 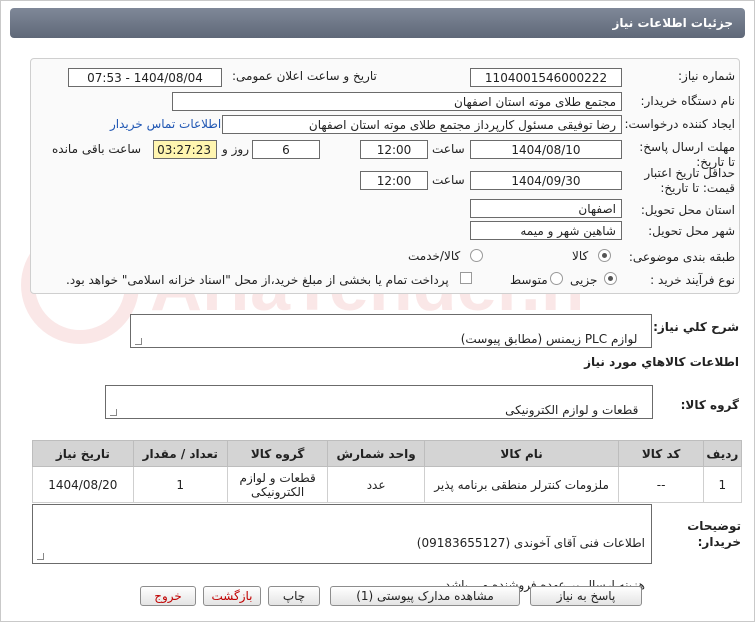 What do you see at coordinates (168, 596) in the screenshot?
I see `exit-button: خروج` at bounding box center [168, 596].